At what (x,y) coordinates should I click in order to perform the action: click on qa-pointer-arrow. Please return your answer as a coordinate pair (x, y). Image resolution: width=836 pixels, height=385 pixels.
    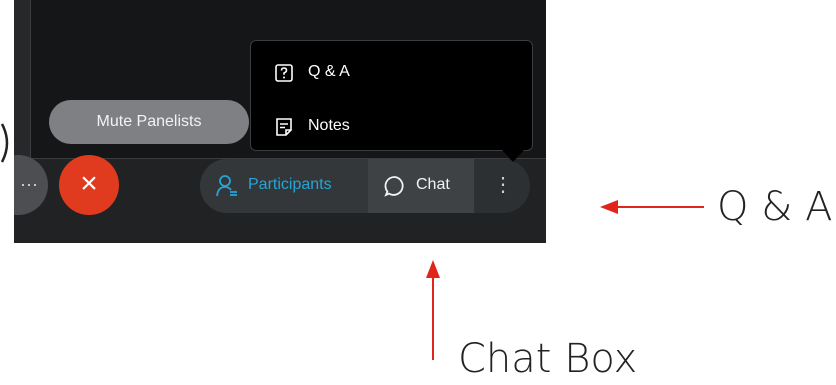
    Looking at the image, I should click on (652, 207).